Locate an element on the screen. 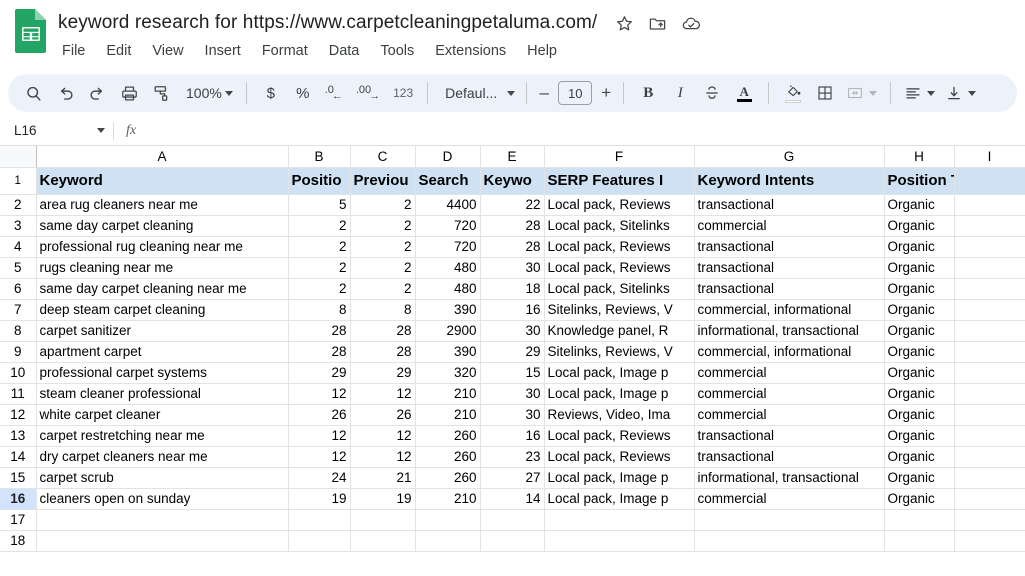  cell-a6: same day carpet cleaning near me is located at coordinates (162, 289).